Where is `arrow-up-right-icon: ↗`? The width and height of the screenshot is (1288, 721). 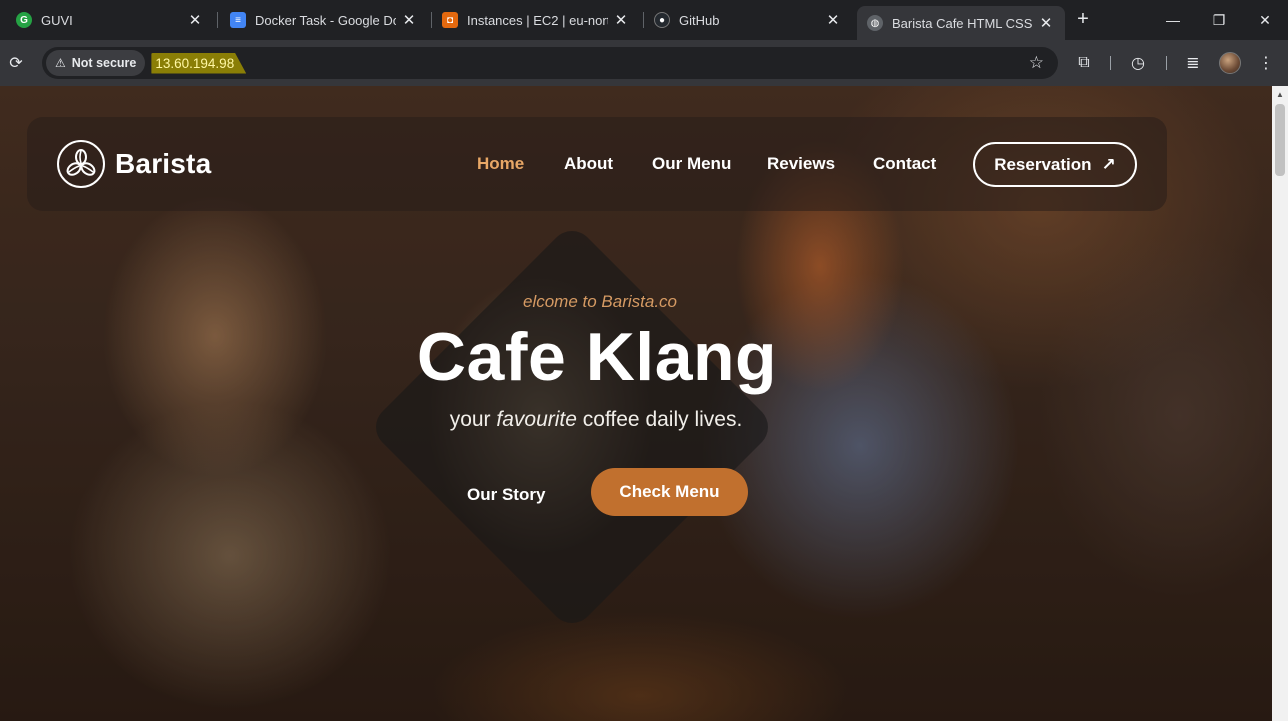 arrow-up-right-icon: ↗ is located at coordinates (1108, 164).